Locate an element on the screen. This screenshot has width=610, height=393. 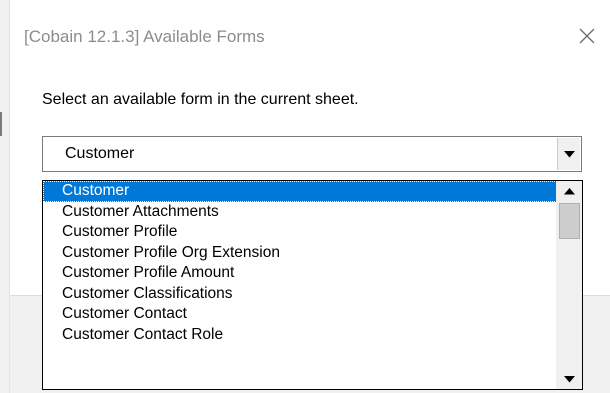
list-item: Customer Contact is located at coordinates (300, 314).